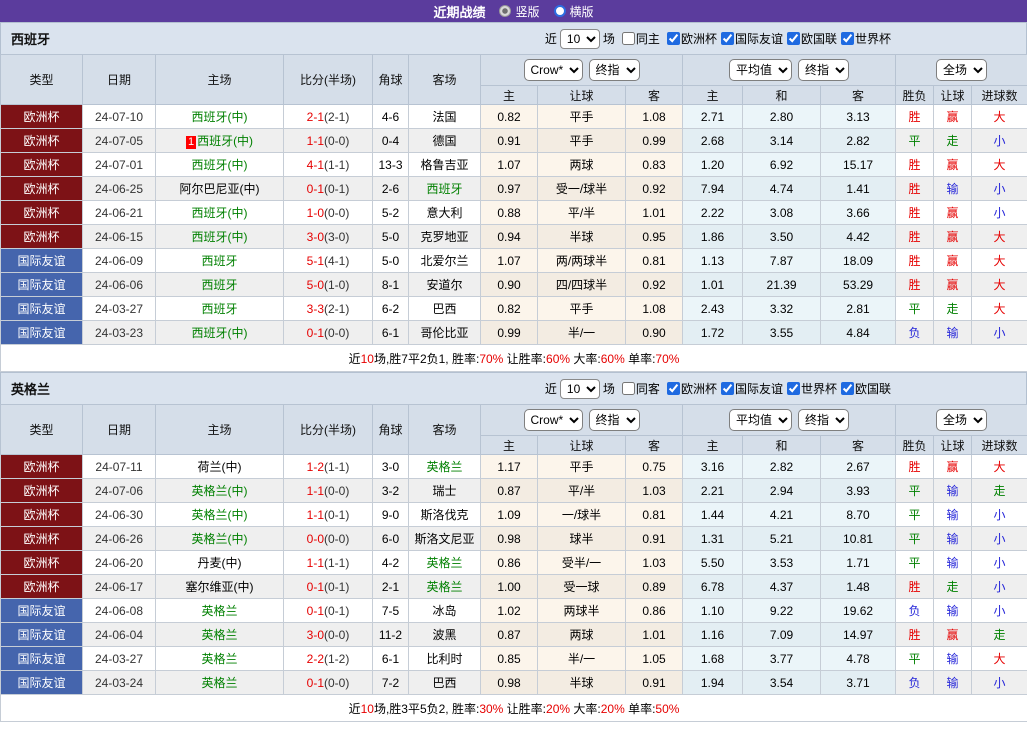 This screenshot has width=1027, height=739. What do you see at coordinates (444, 308) in the screenshot?
I see `away-team-cell: 巴西` at bounding box center [444, 308].